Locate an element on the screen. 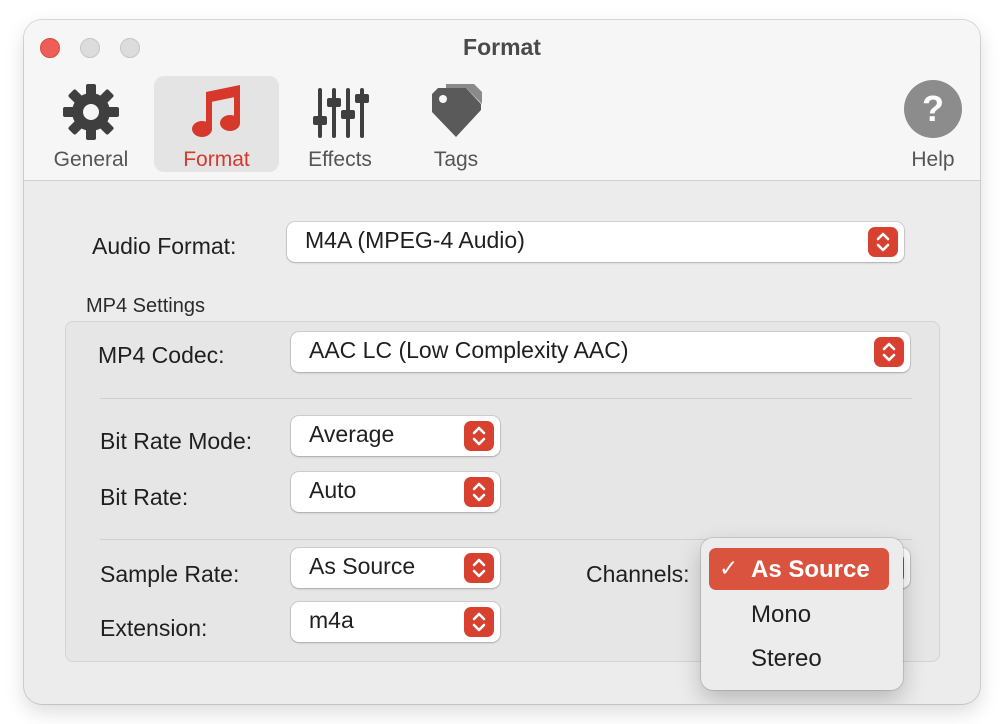 The height and width of the screenshot is (724, 1004). tag-icon is located at coordinates (457, 110).